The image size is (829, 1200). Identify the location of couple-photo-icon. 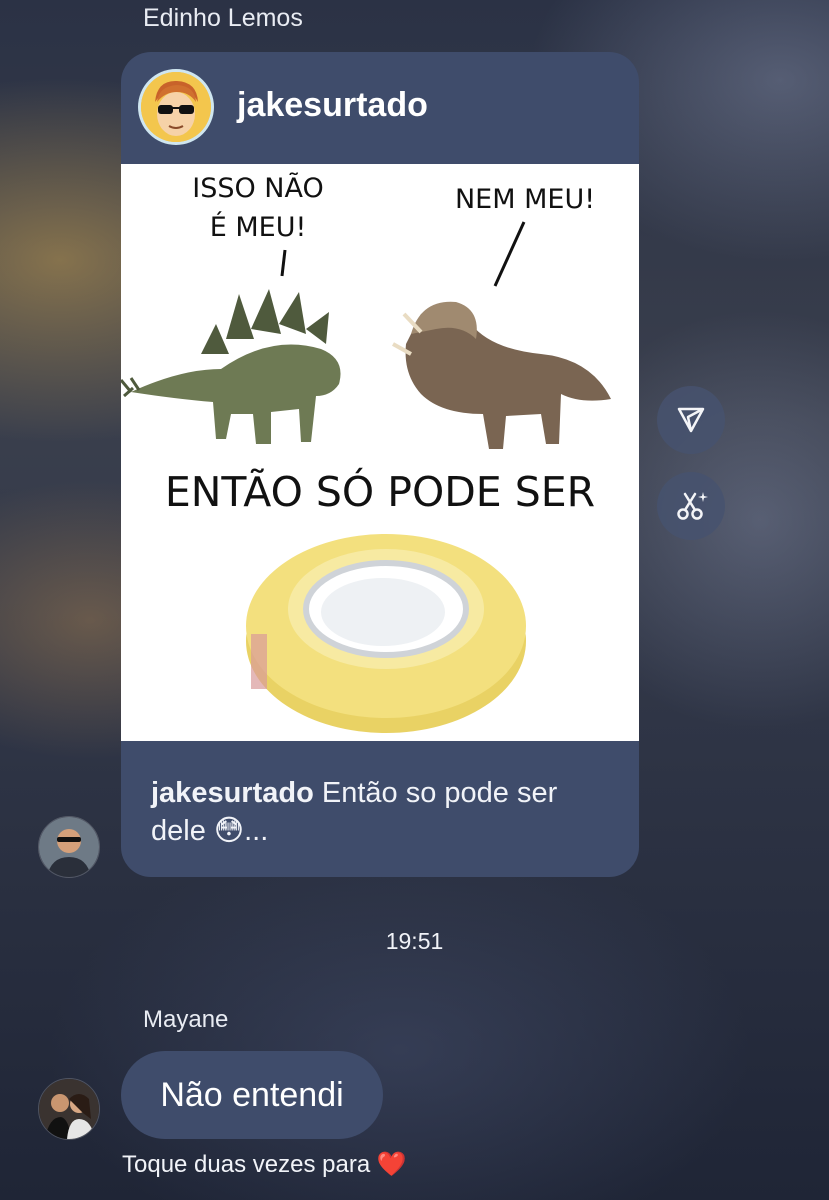
(69, 1109).